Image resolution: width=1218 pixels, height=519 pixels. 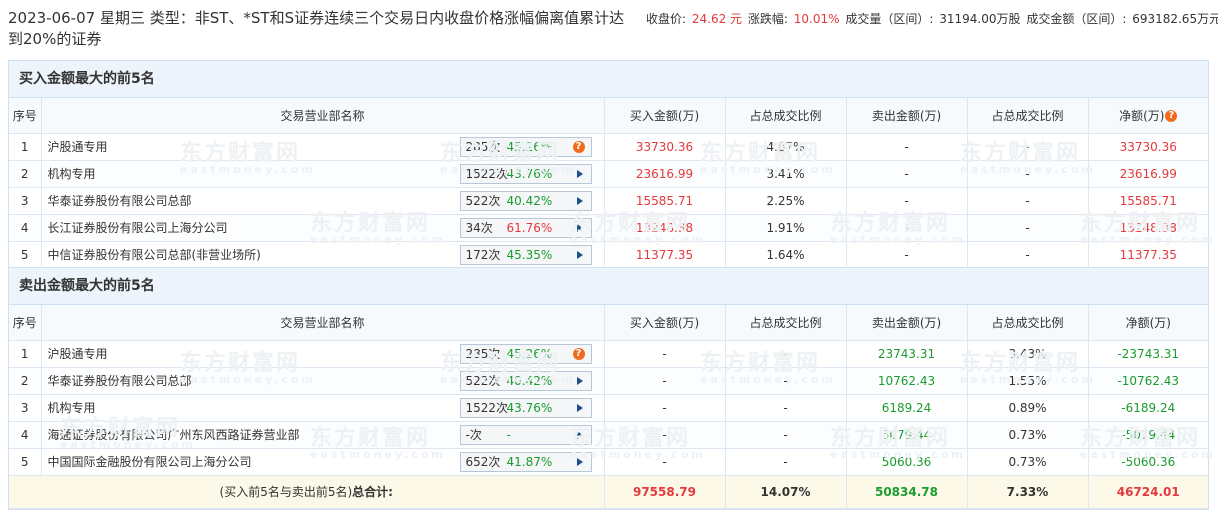 What do you see at coordinates (1028, 408) in the screenshot?
I see `sell-ratio: 0.89%` at bounding box center [1028, 408].